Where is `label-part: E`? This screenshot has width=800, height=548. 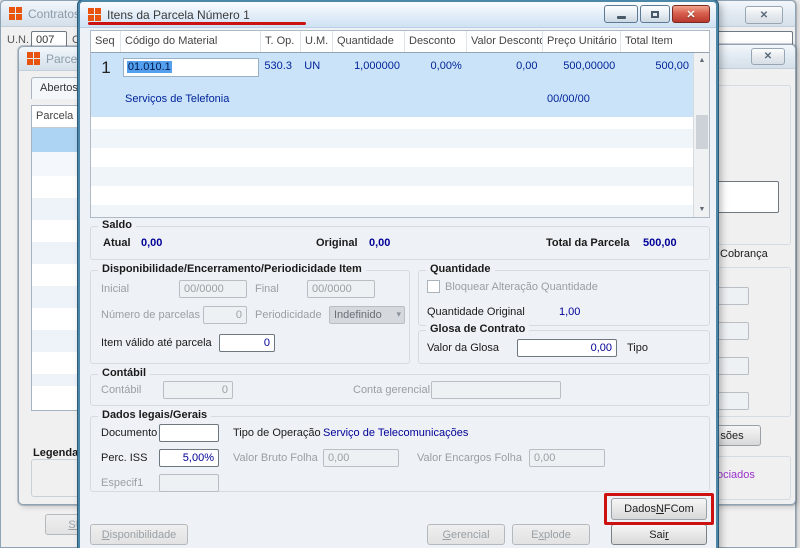
label-part: E is located at coordinates (535, 534).